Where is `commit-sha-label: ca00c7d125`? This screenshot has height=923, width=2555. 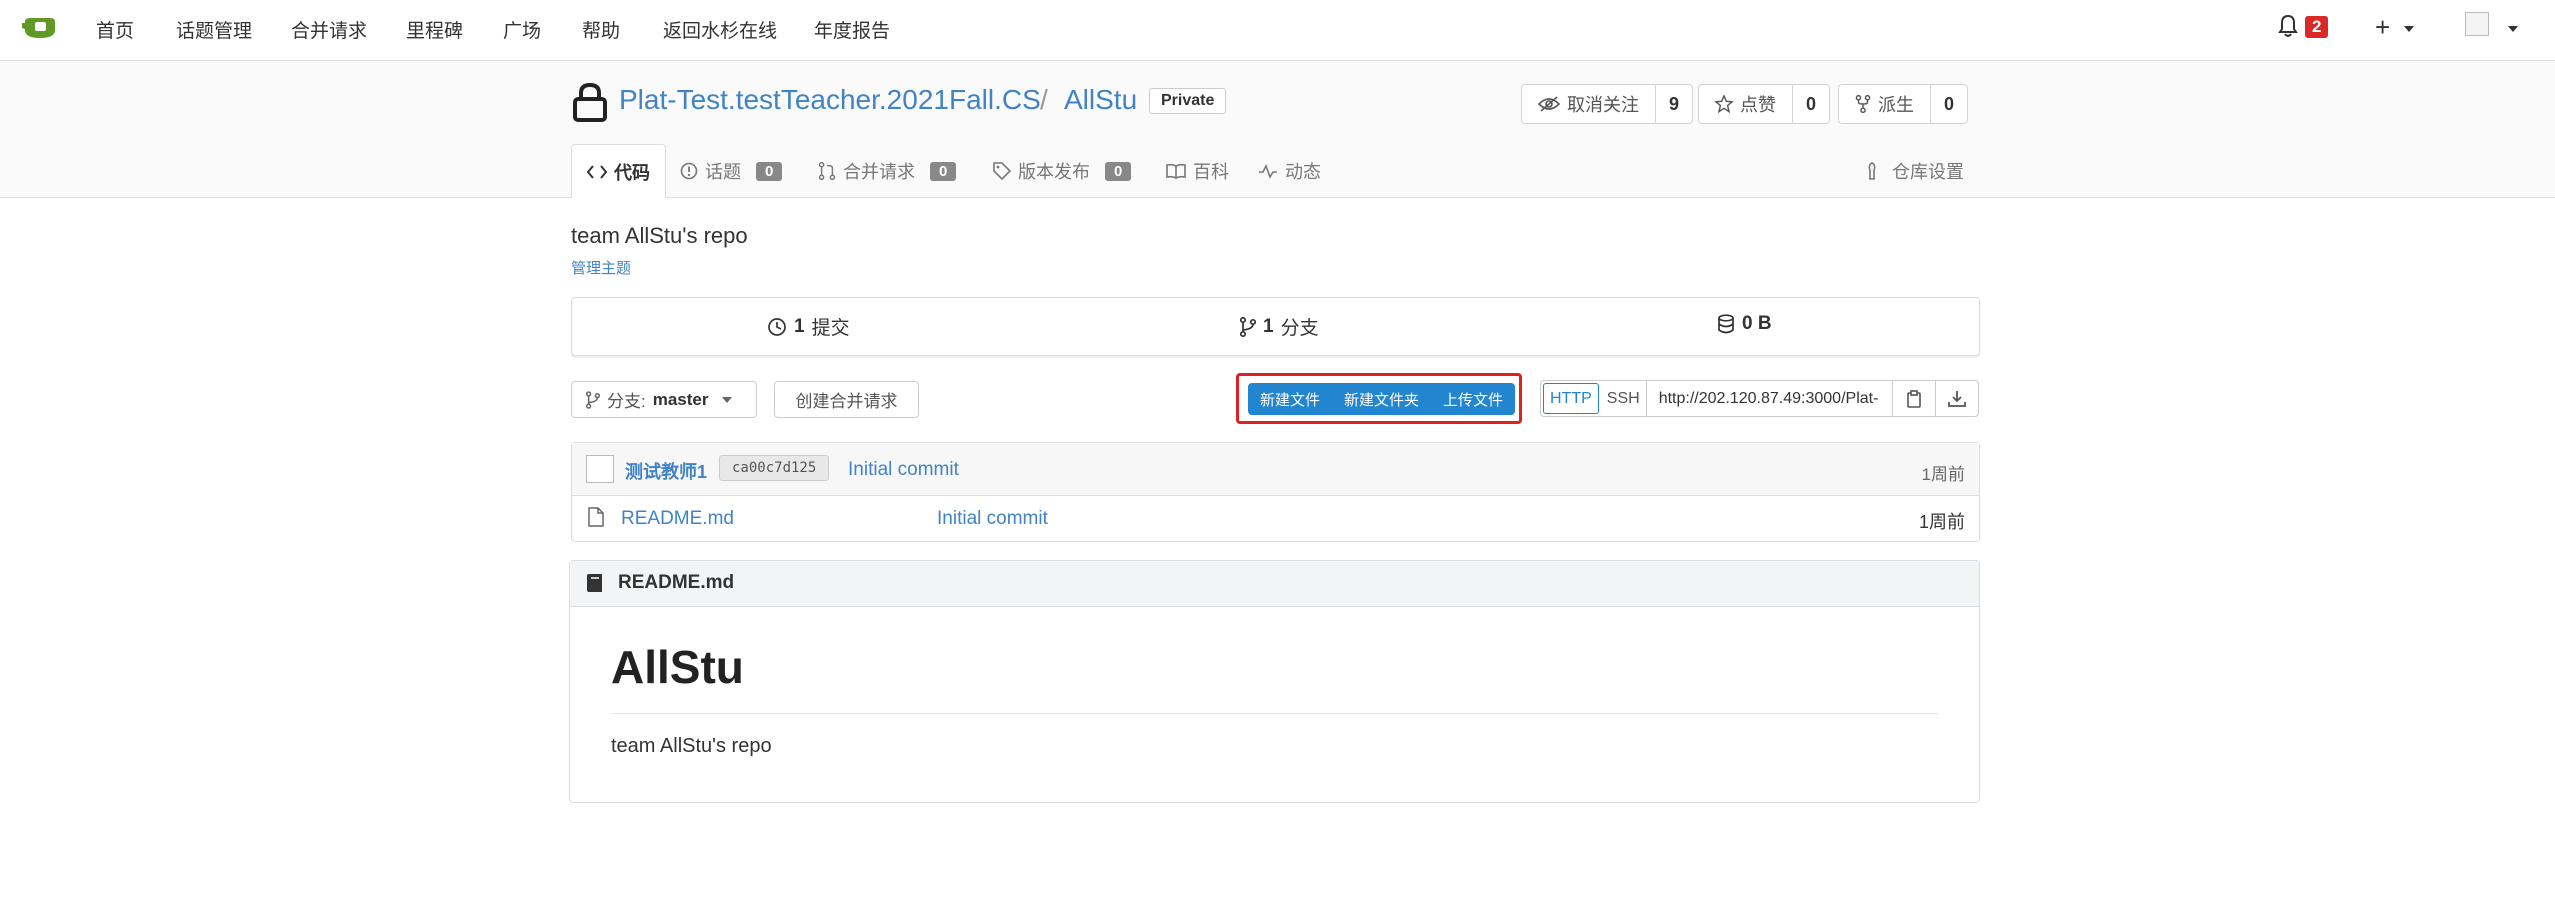
commit-sha-label: ca00c7d125 is located at coordinates (774, 468).